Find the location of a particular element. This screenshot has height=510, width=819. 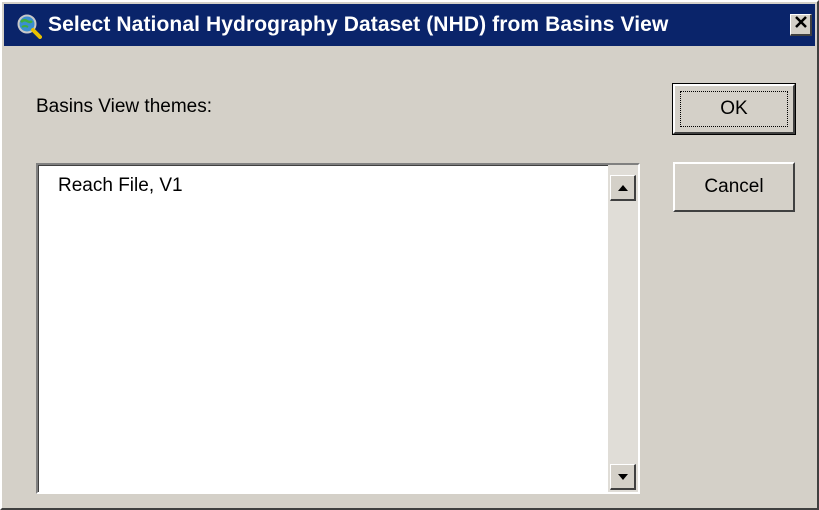

cancel-button-label: Cancel is located at coordinates (734, 186).